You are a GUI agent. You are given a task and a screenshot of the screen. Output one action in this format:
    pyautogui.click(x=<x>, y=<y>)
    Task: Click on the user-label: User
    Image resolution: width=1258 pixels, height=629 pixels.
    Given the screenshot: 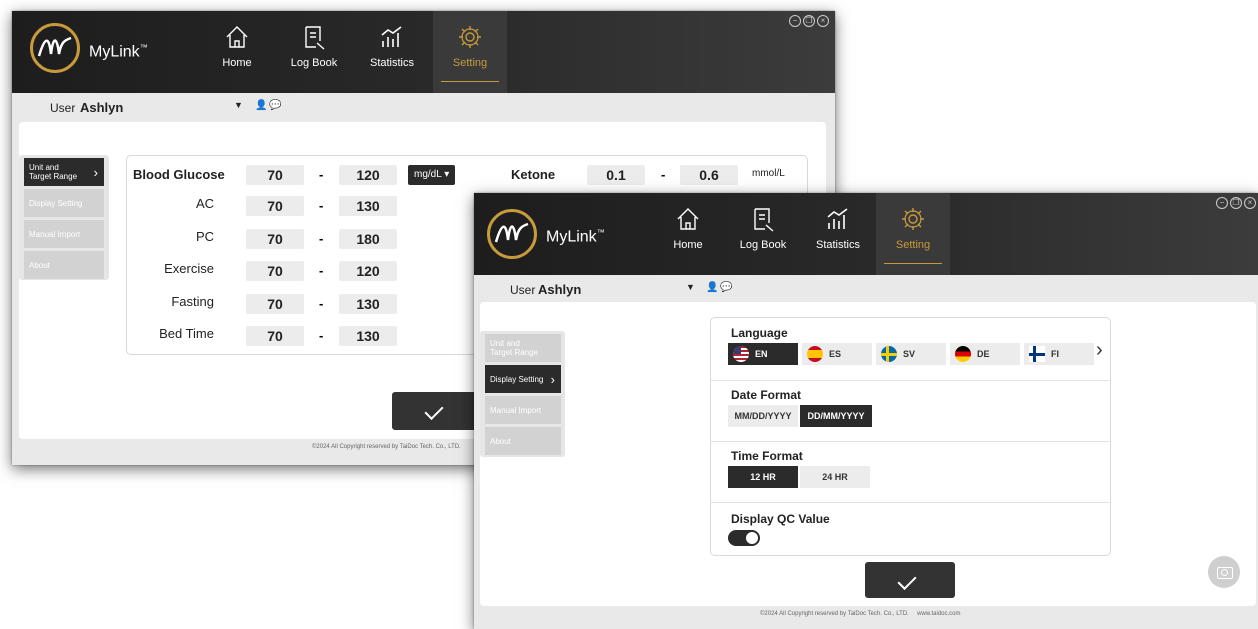 What is the action you would take?
    pyautogui.click(x=523, y=290)
    